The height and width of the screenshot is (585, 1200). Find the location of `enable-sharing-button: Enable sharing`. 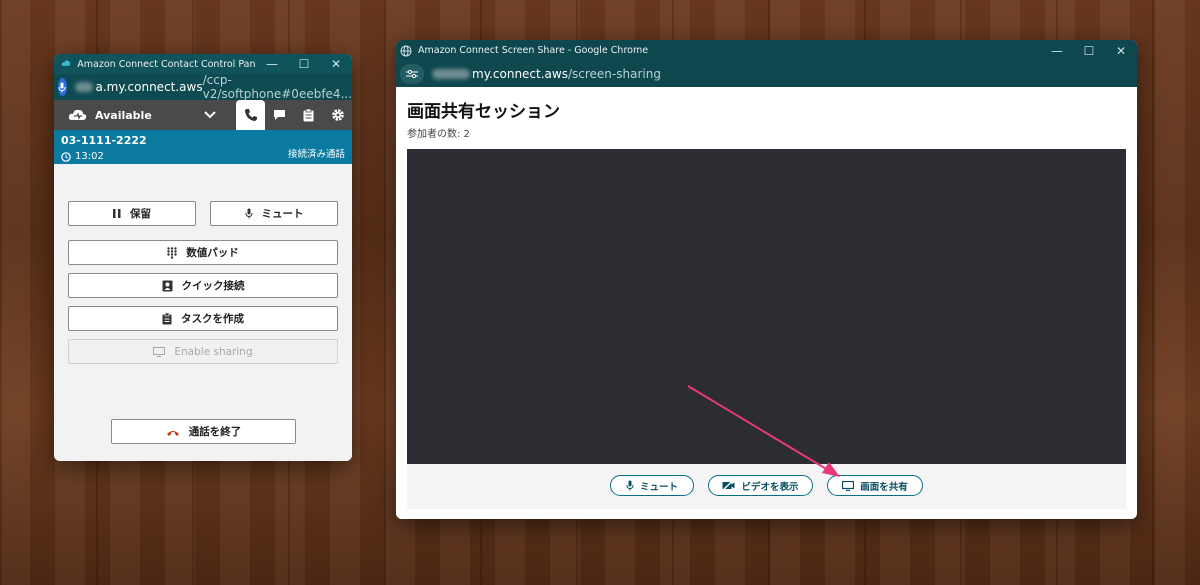

enable-sharing-button: Enable sharing is located at coordinates (203, 351).